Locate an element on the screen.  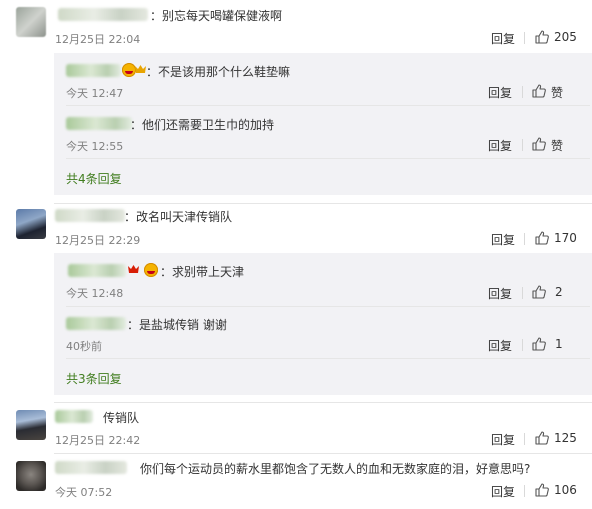
comment-timestamp: 12月25日 22:42 is located at coordinates (98, 440).